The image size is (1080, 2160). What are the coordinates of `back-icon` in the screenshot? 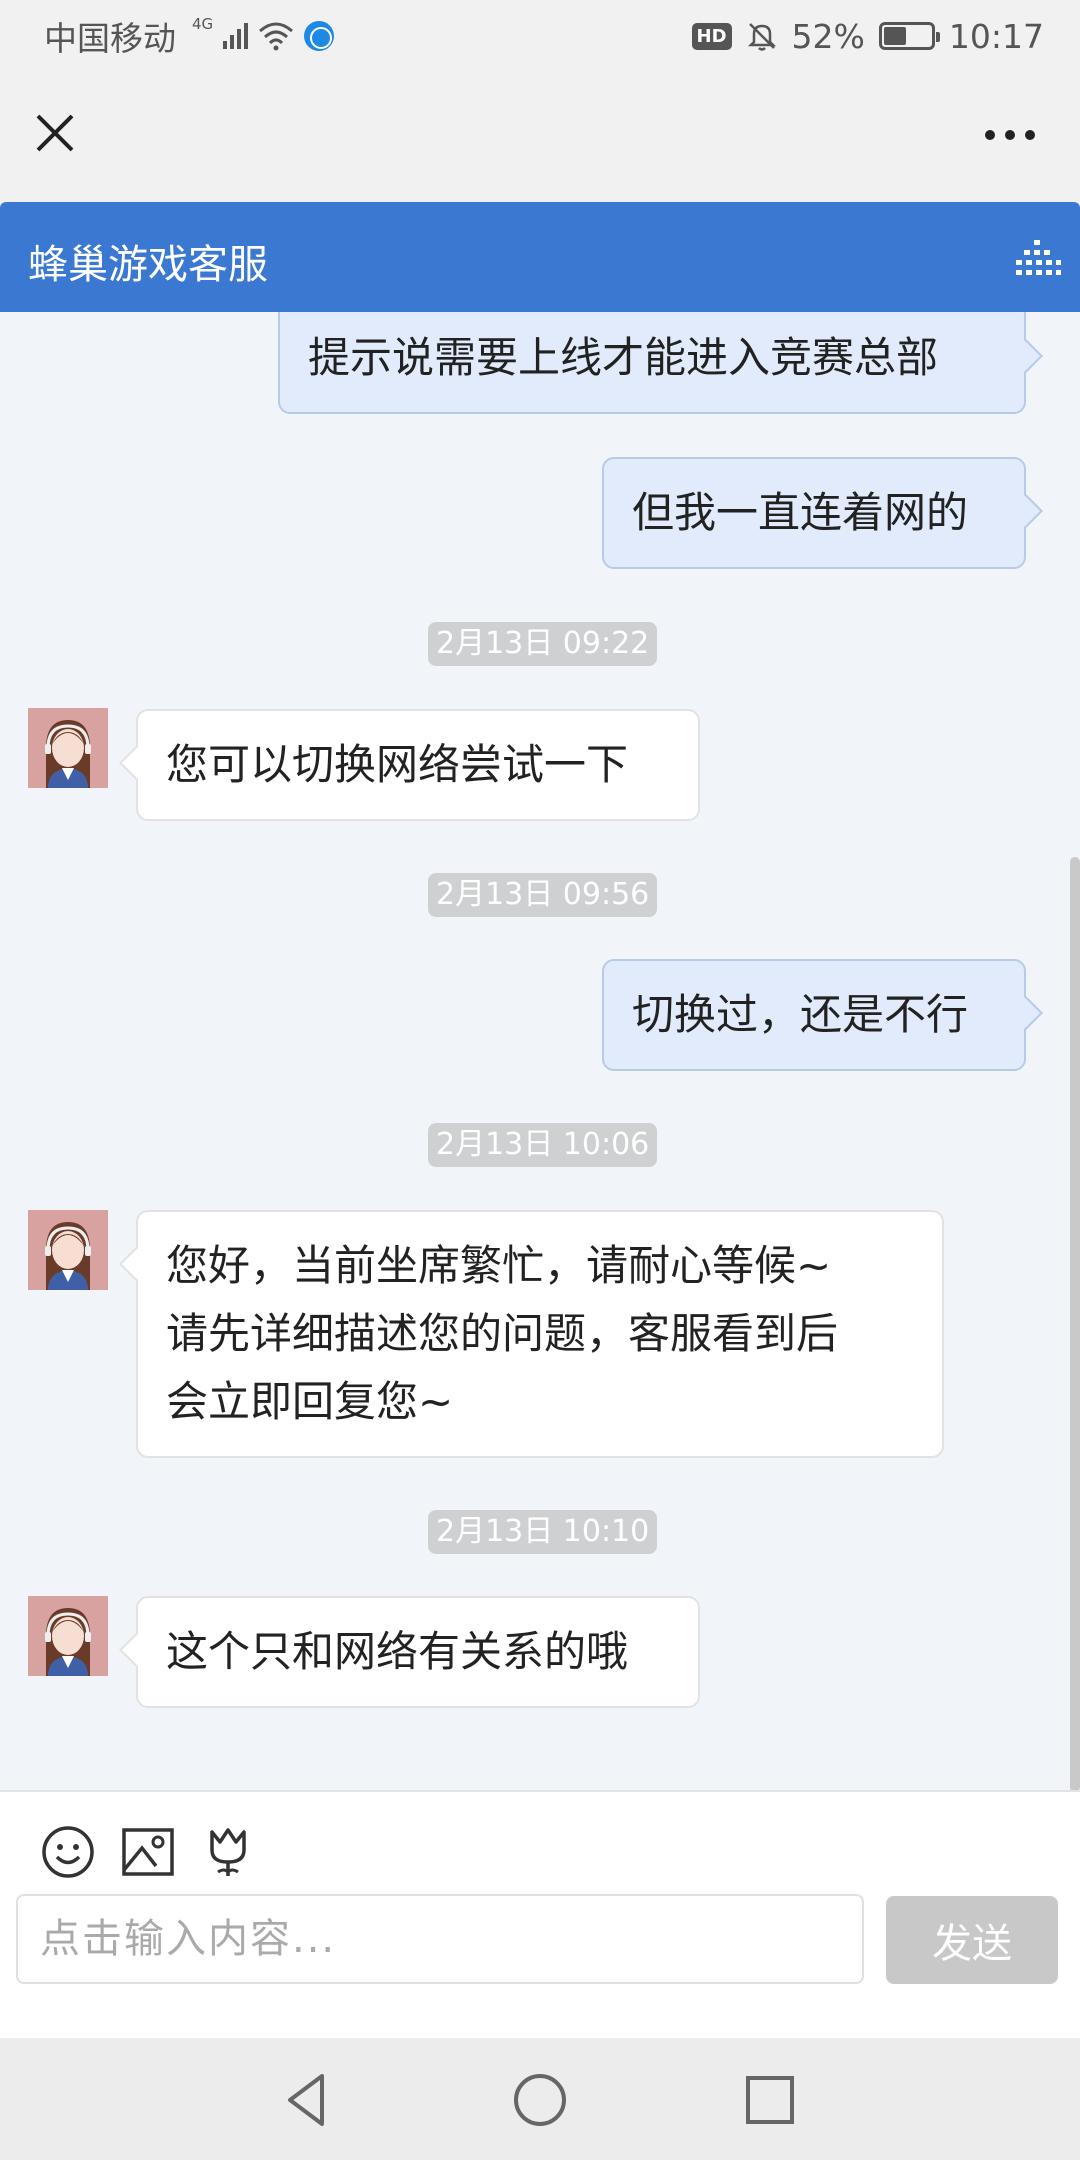 It's located at (308, 2100).